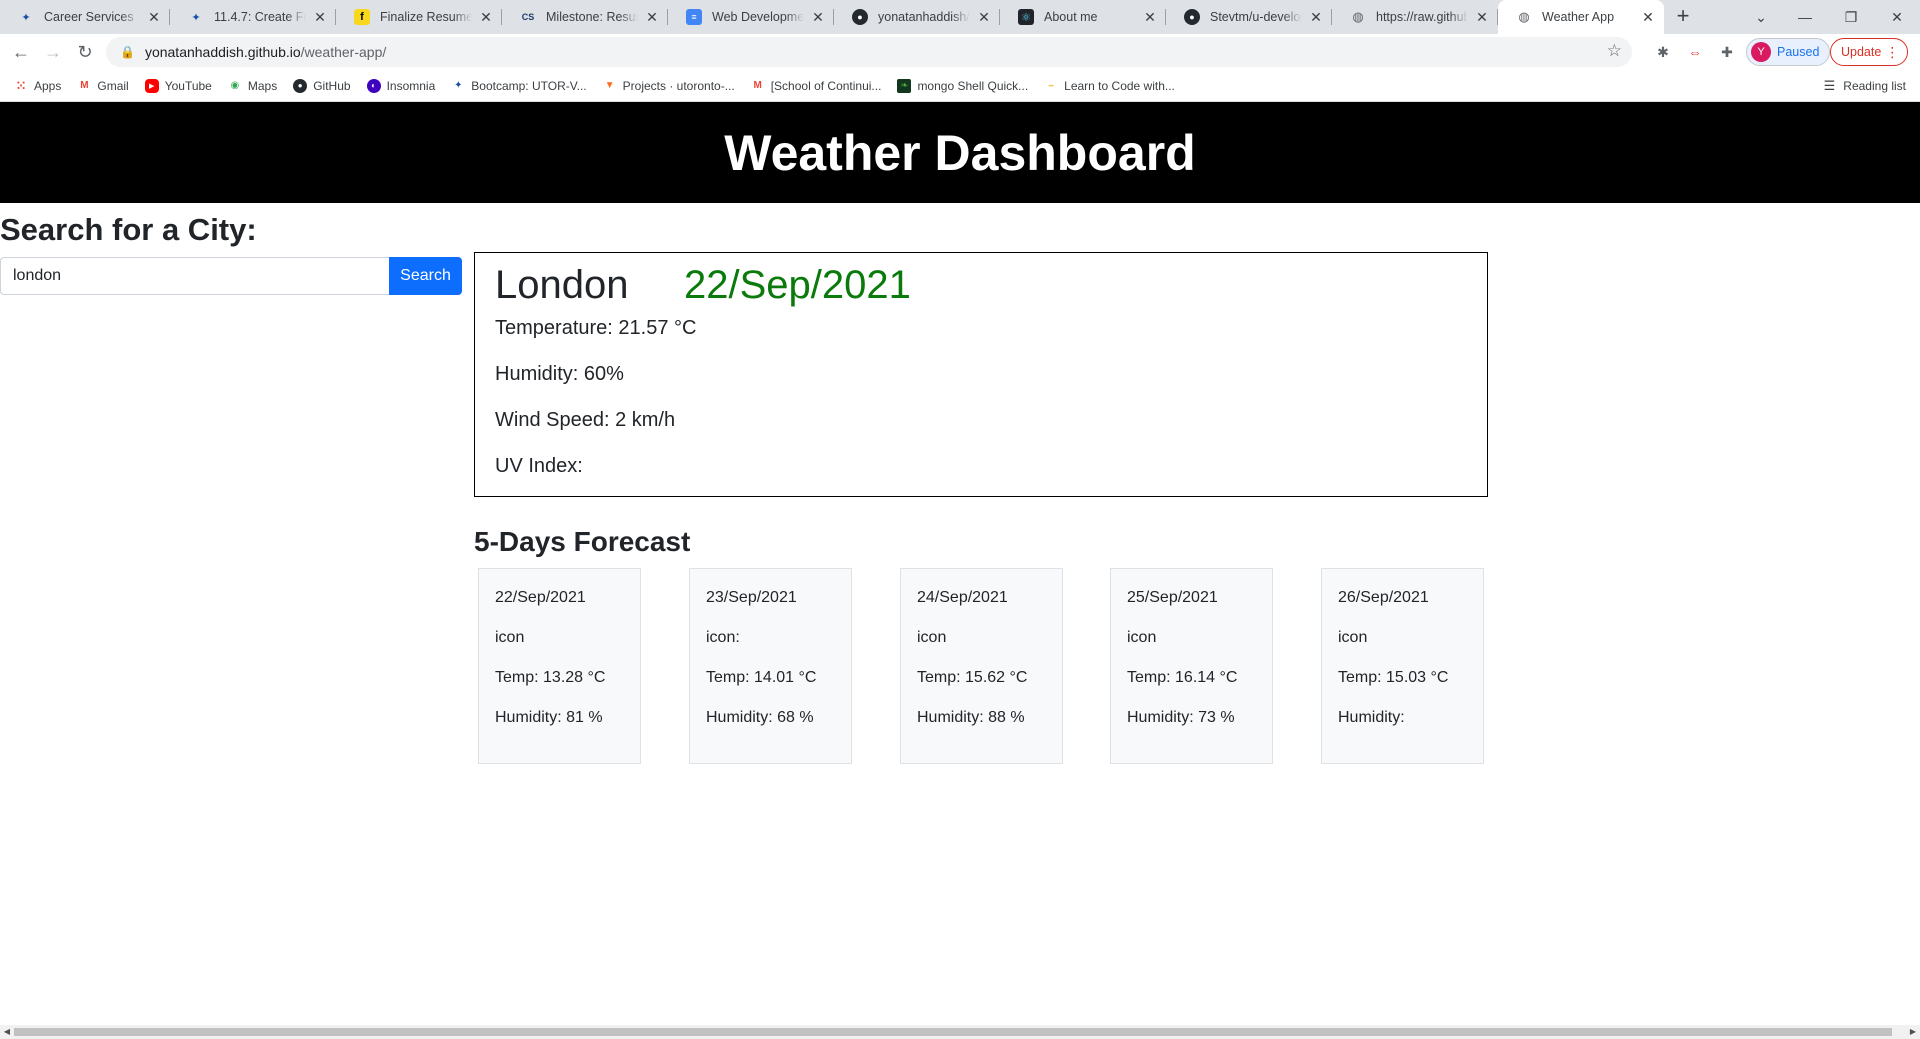 The height and width of the screenshot is (1039, 1920). I want to click on horizontal-scrollbar: ◀ ▶, so click(960, 1032).